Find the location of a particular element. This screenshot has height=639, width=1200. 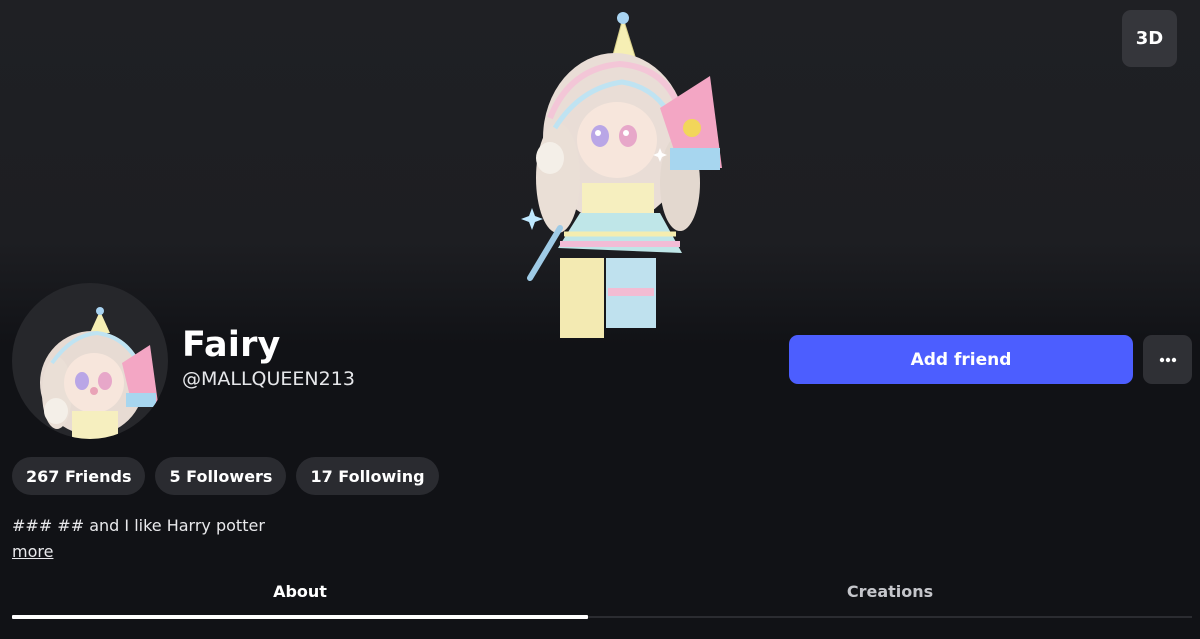

view-3d-button: 3D is located at coordinates (1149, 38).